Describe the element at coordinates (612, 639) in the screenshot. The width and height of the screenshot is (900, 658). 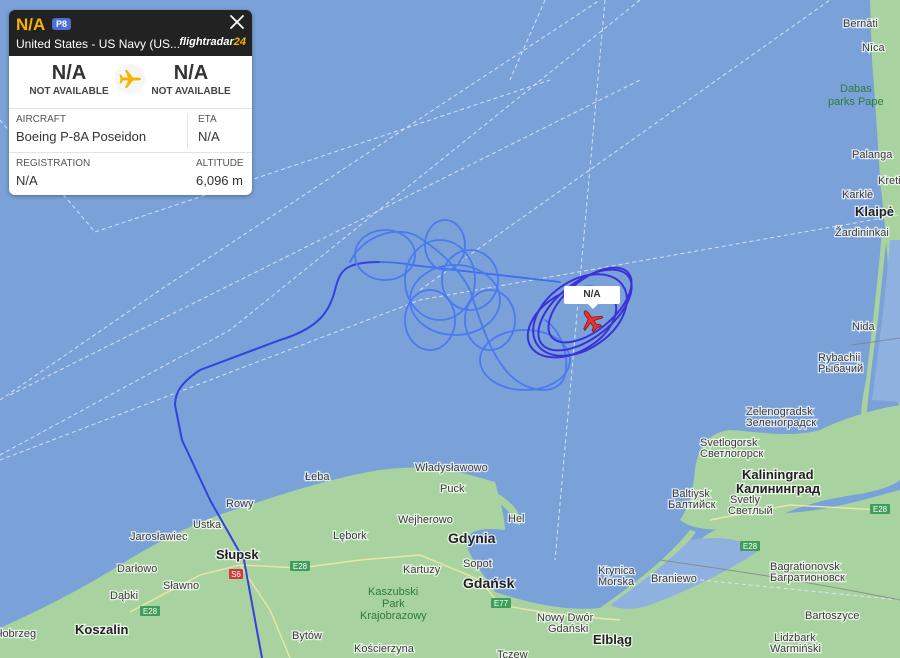
I see `label-elblag: Elbląg` at that location.